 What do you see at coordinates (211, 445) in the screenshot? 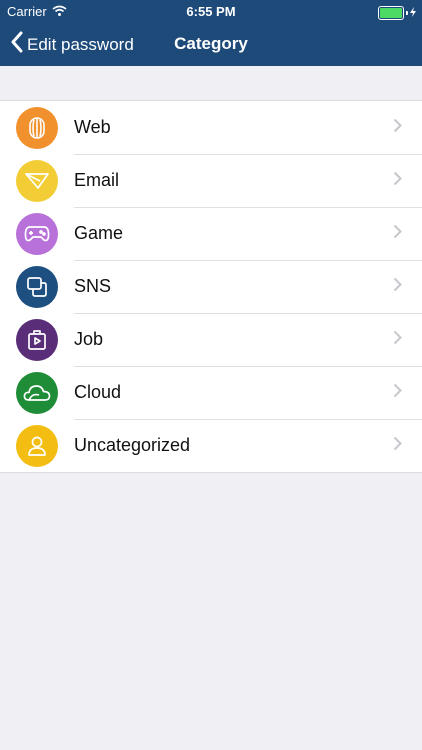
I see `category-item-uncategorized: Uncategorized` at bounding box center [211, 445].